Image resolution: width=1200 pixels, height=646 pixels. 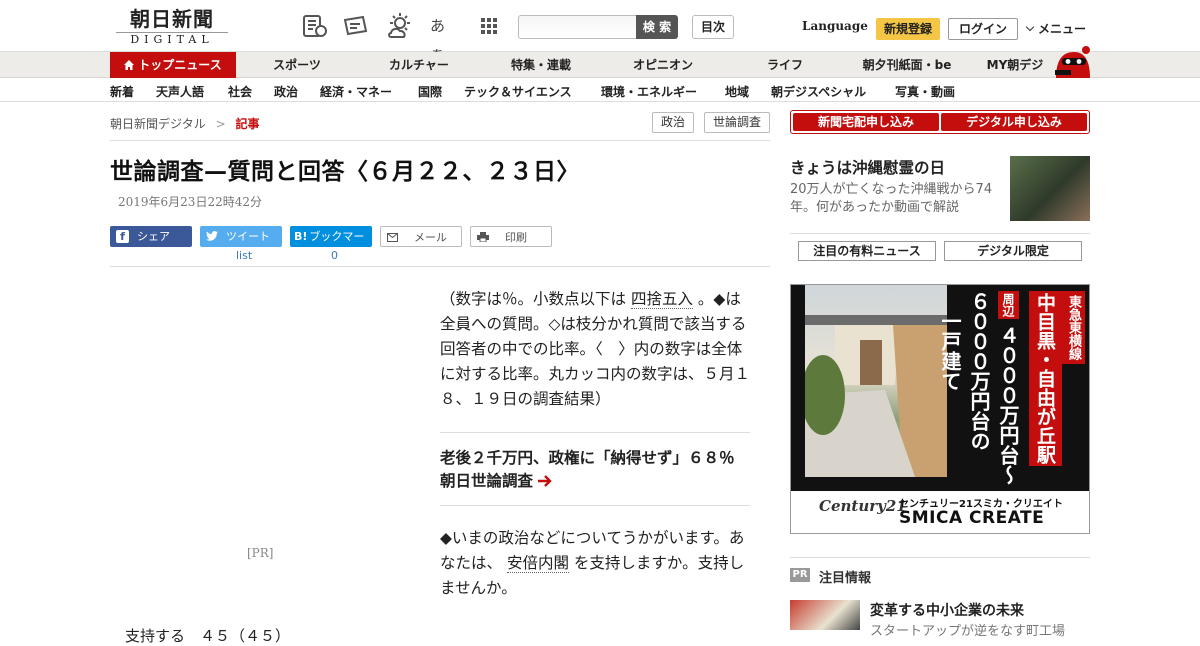 What do you see at coordinates (331, 245) in the screenshot?
I see `hatena-bookmark-button: B! ブックマーク` at bounding box center [331, 245].